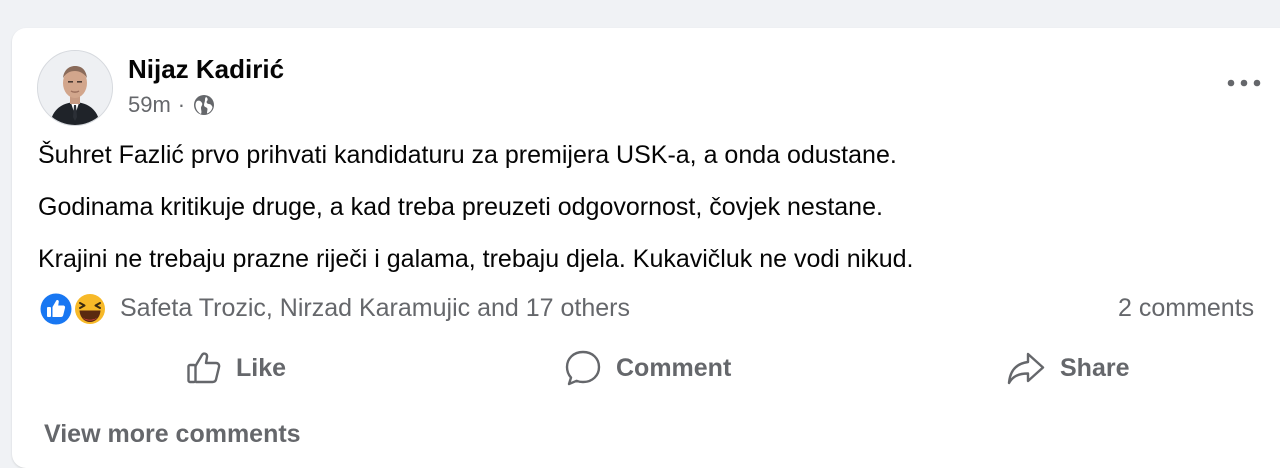 The height and width of the screenshot is (468, 1280). I want to click on reaction-icons, so click(75, 309).